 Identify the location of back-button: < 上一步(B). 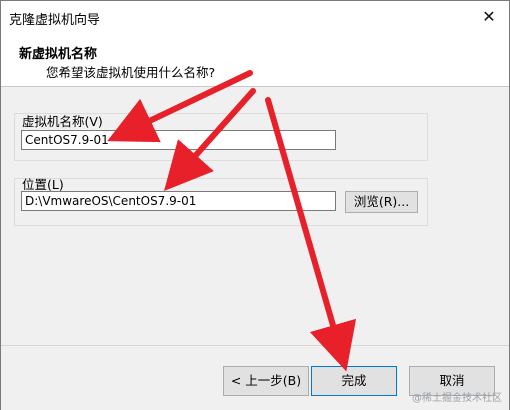
(266, 381).